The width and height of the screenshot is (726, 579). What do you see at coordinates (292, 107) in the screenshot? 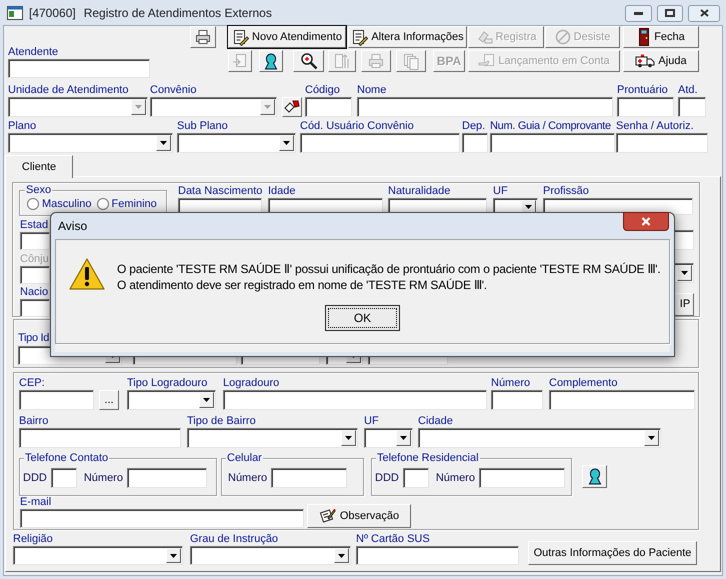
I see `stamp-button` at bounding box center [292, 107].